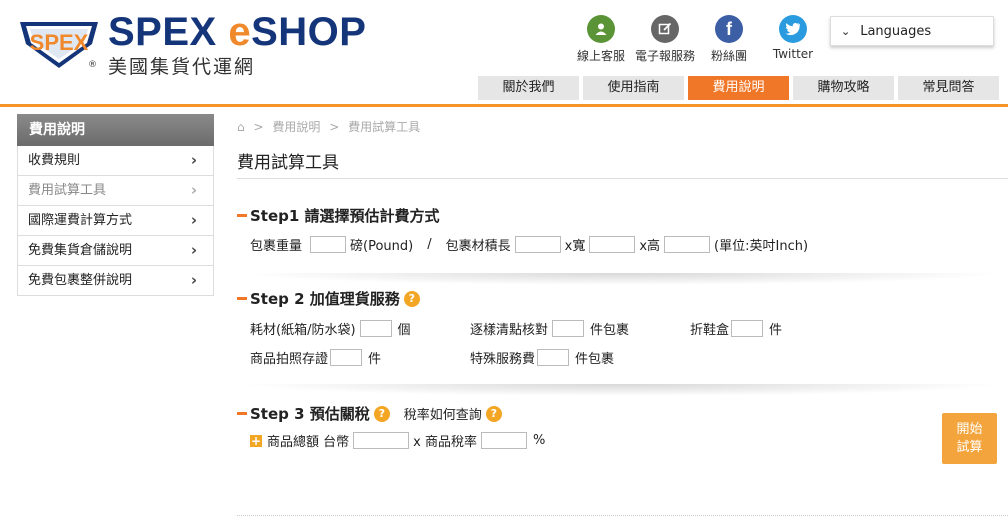 This screenshot has width=1008, height=519. Describe the element at coordinates (650, 246) in the screenshot. I see `height-label: x高` at that location.